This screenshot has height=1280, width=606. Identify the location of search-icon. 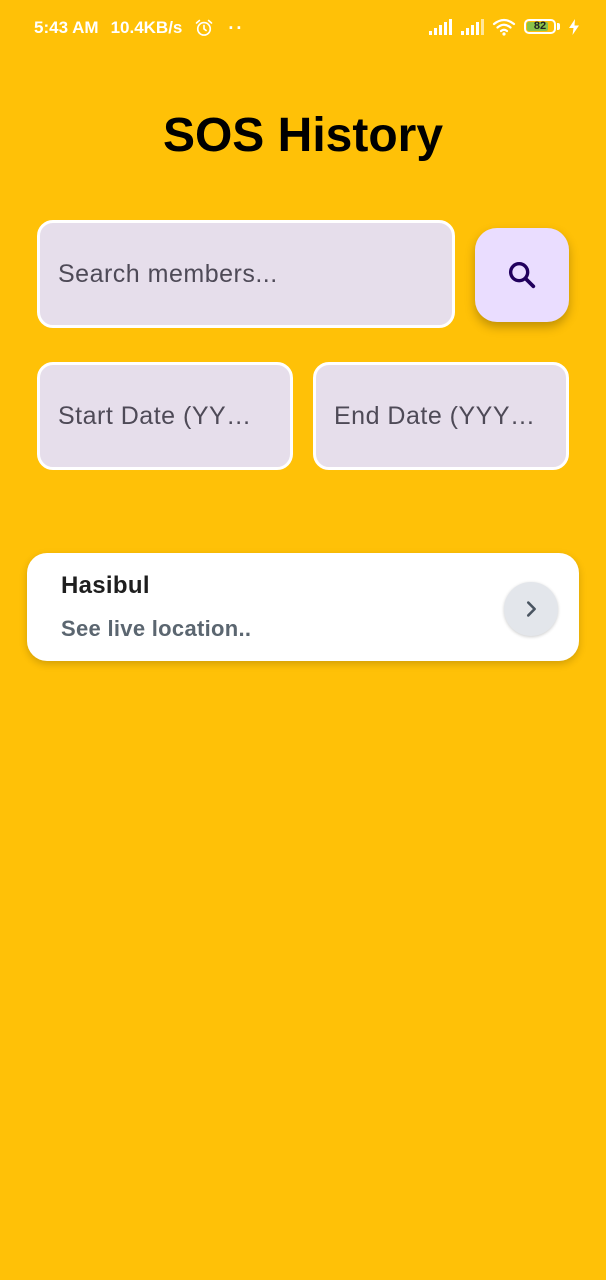
(522, 275).